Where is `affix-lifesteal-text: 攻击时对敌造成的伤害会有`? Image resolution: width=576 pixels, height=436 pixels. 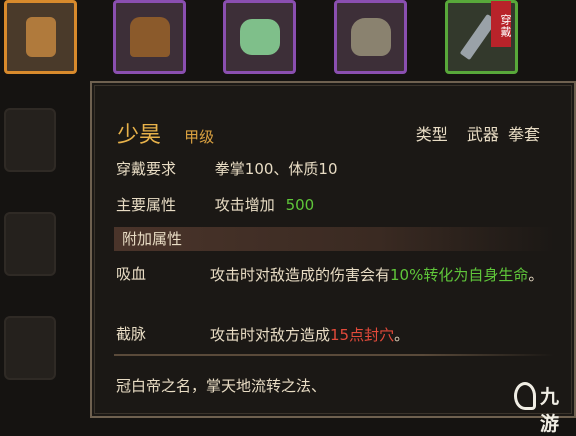 affix-lifesteal-text: 攻击时对敌造成的伤害会有 is located at coordinates (300, 275).